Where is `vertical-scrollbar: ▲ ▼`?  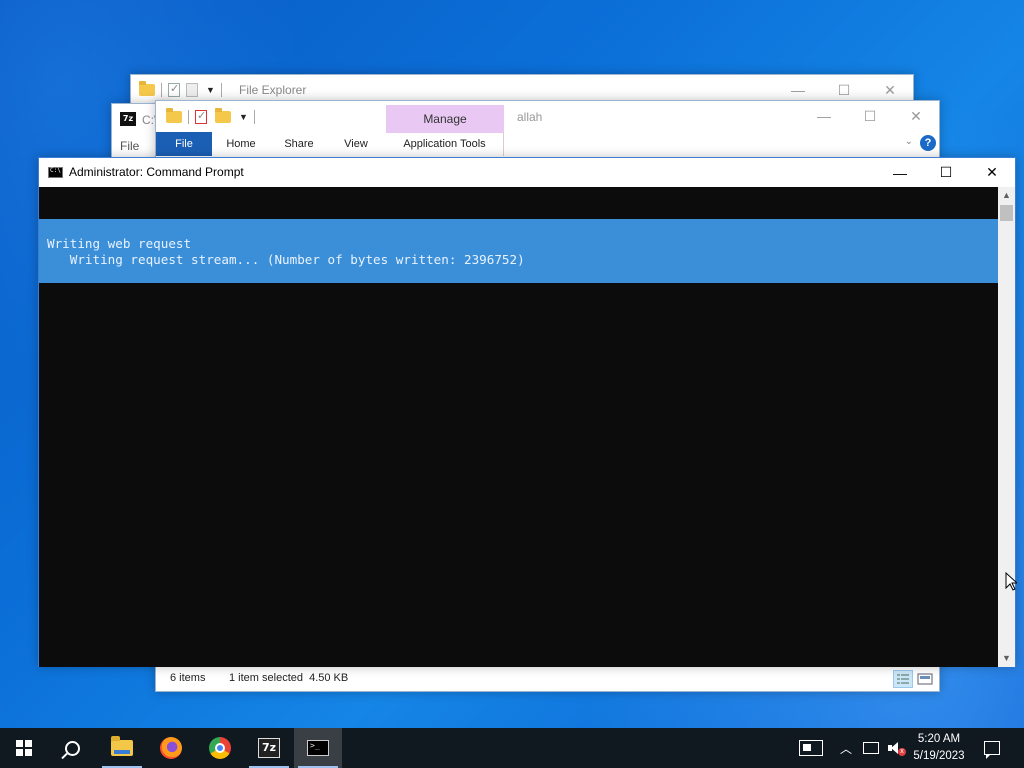 vertical-scrollbar: ▲ ▼ is located at coordinates (1006, 427).